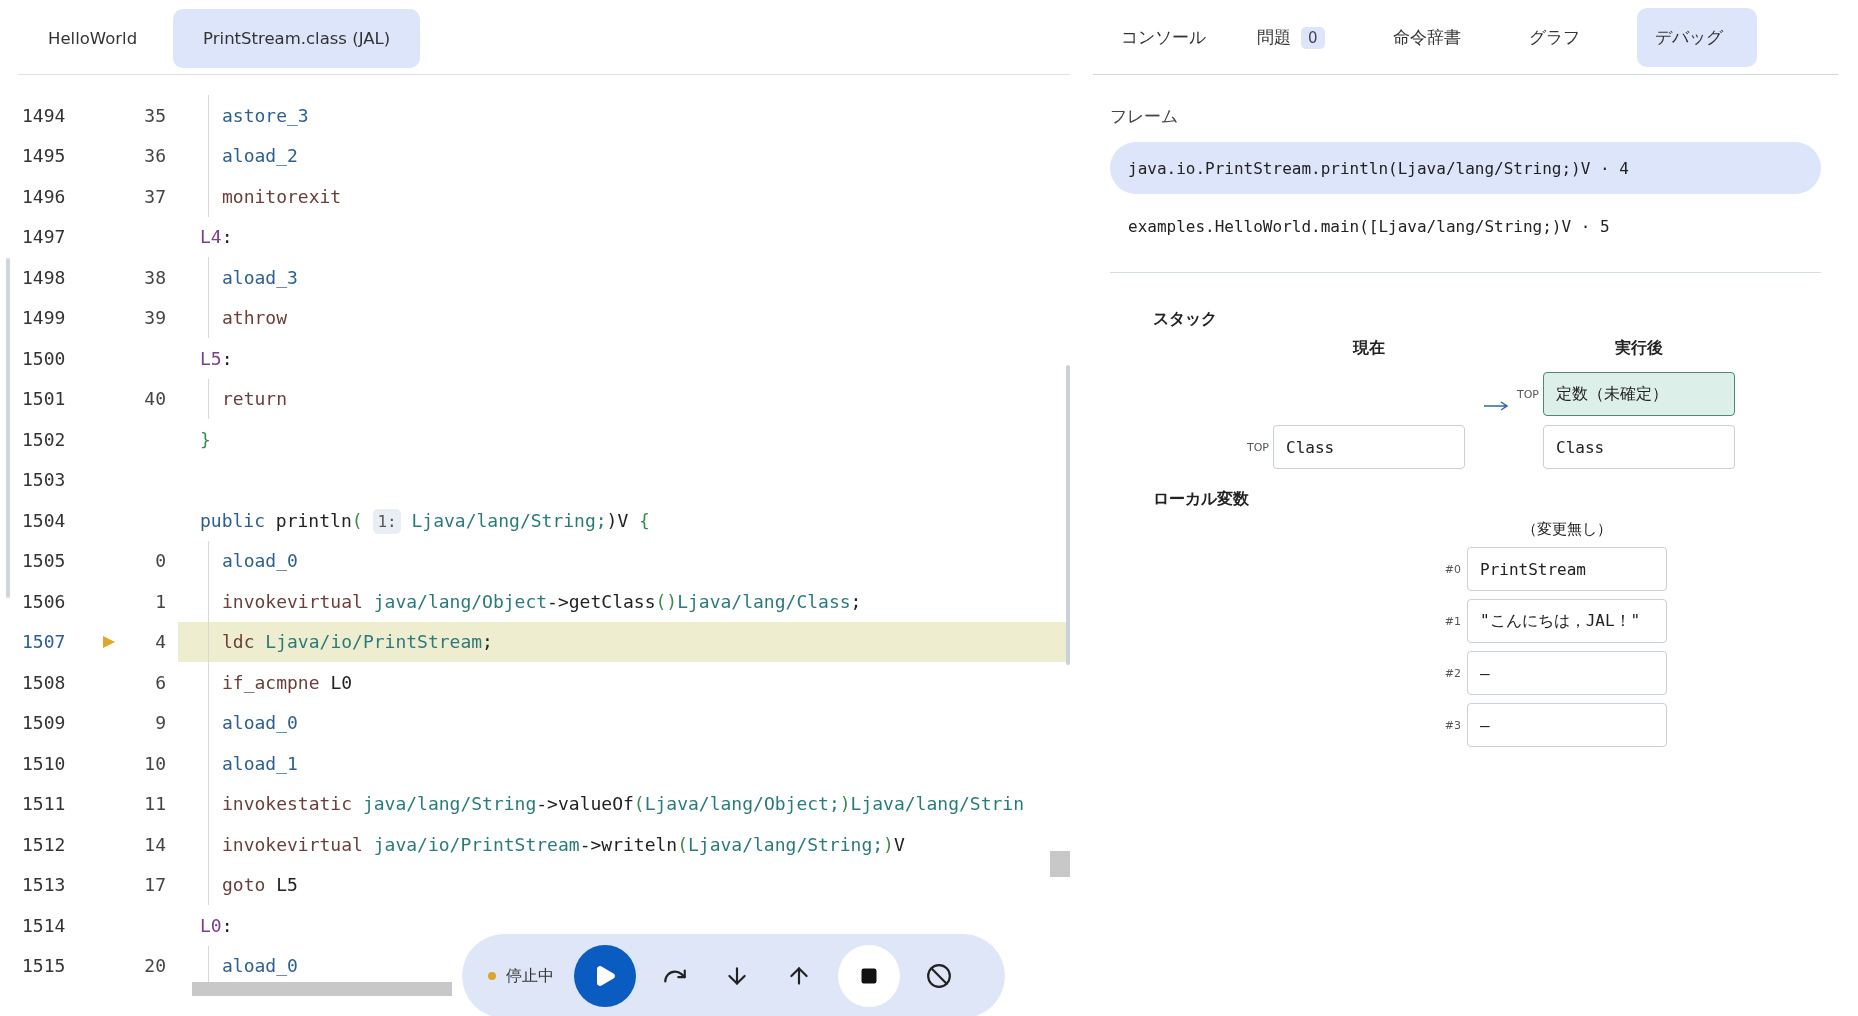 Image resolution: width=1858 pixels, height=1016 pixels. Describe the element at coordinates (357, 642) in the screenshot. I see `code-line: ldc Ljava/io/PrintStream;` at that location.